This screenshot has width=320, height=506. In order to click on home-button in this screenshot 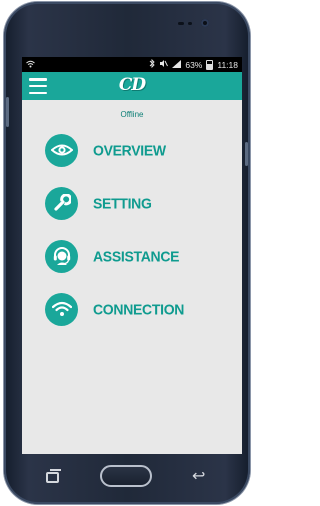, I will do `click(126, 476)`.